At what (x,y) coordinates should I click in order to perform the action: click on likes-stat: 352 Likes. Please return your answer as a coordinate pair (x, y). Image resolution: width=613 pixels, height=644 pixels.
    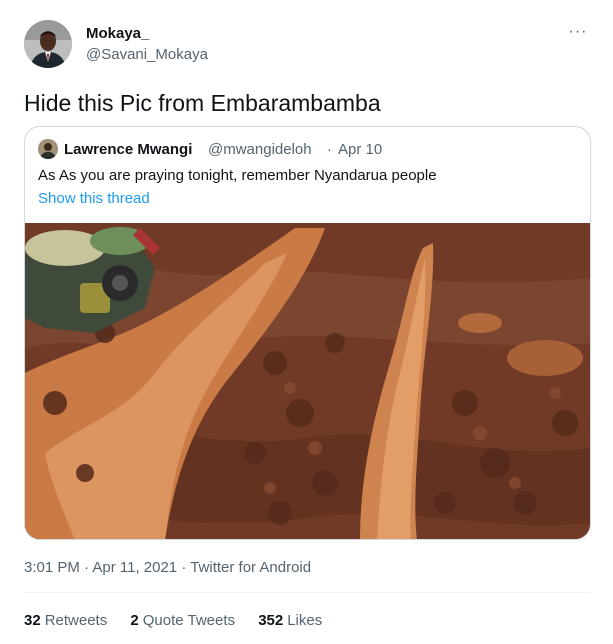
    Looking at the image, I should click on (290, 620).